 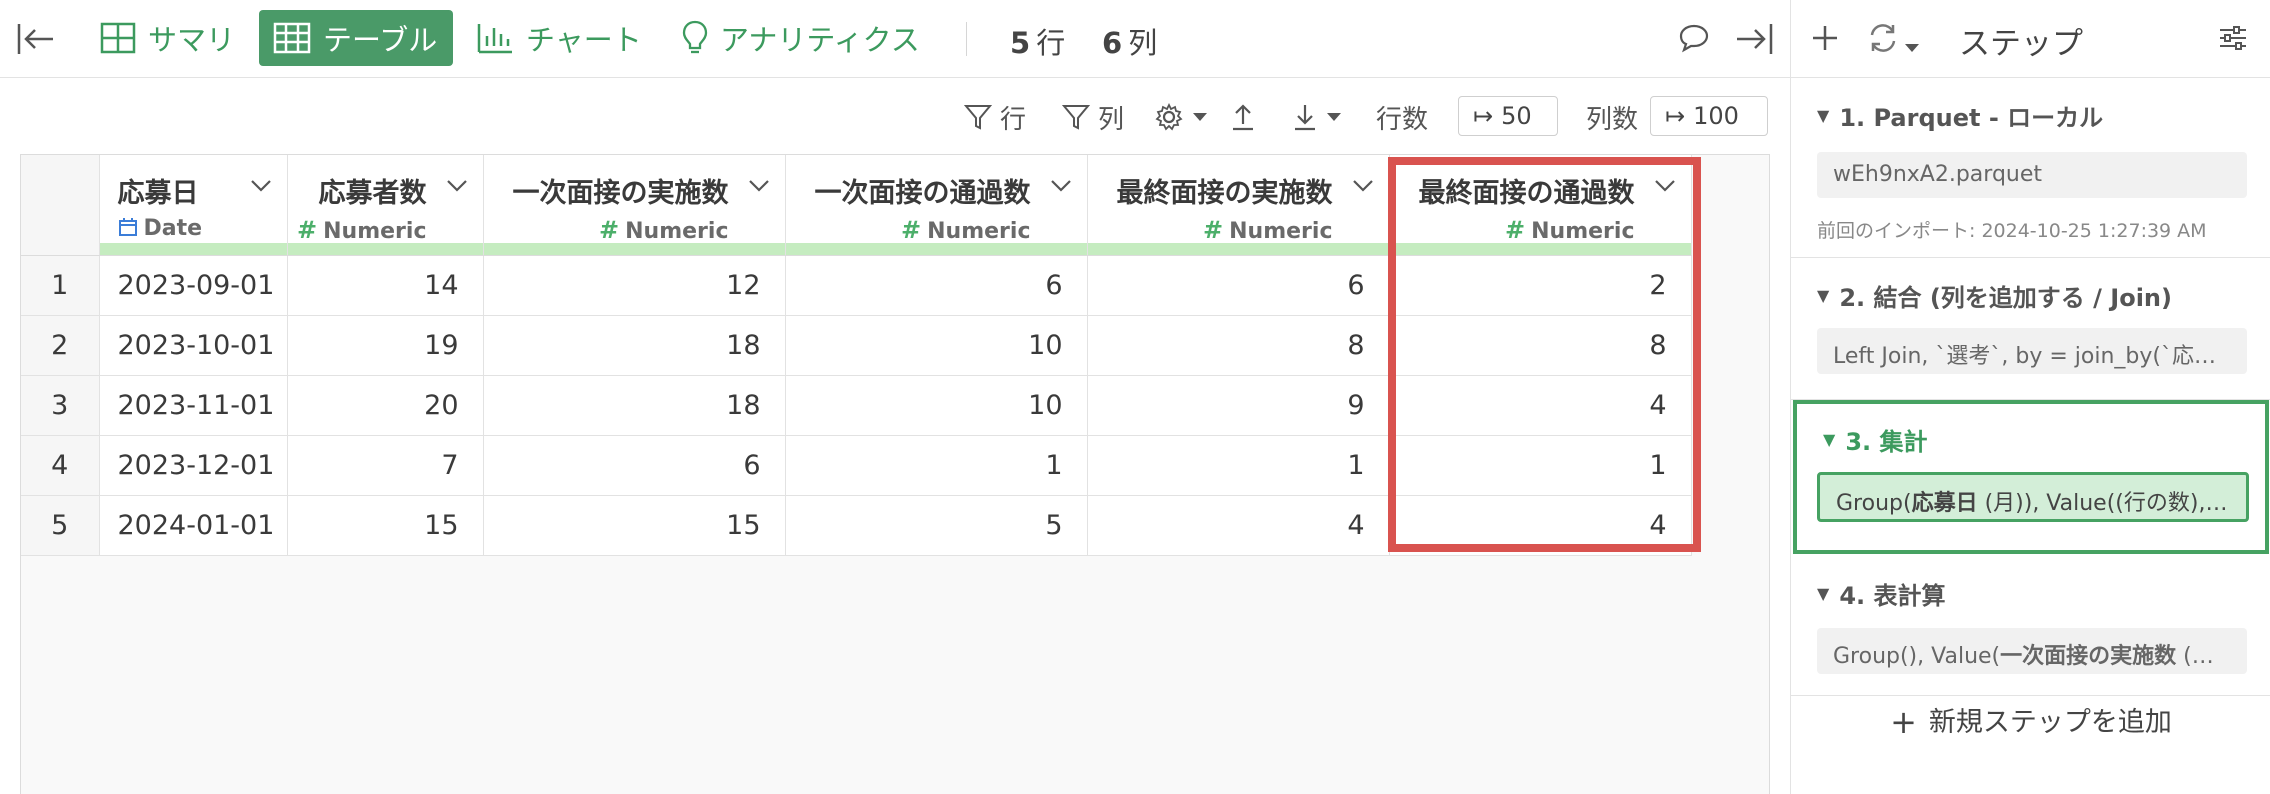 What do you see at coordinates (1612, 119) in the screenshot?
I see `cols-limit-label-text: 列数` at bounding box center [1612, 119].